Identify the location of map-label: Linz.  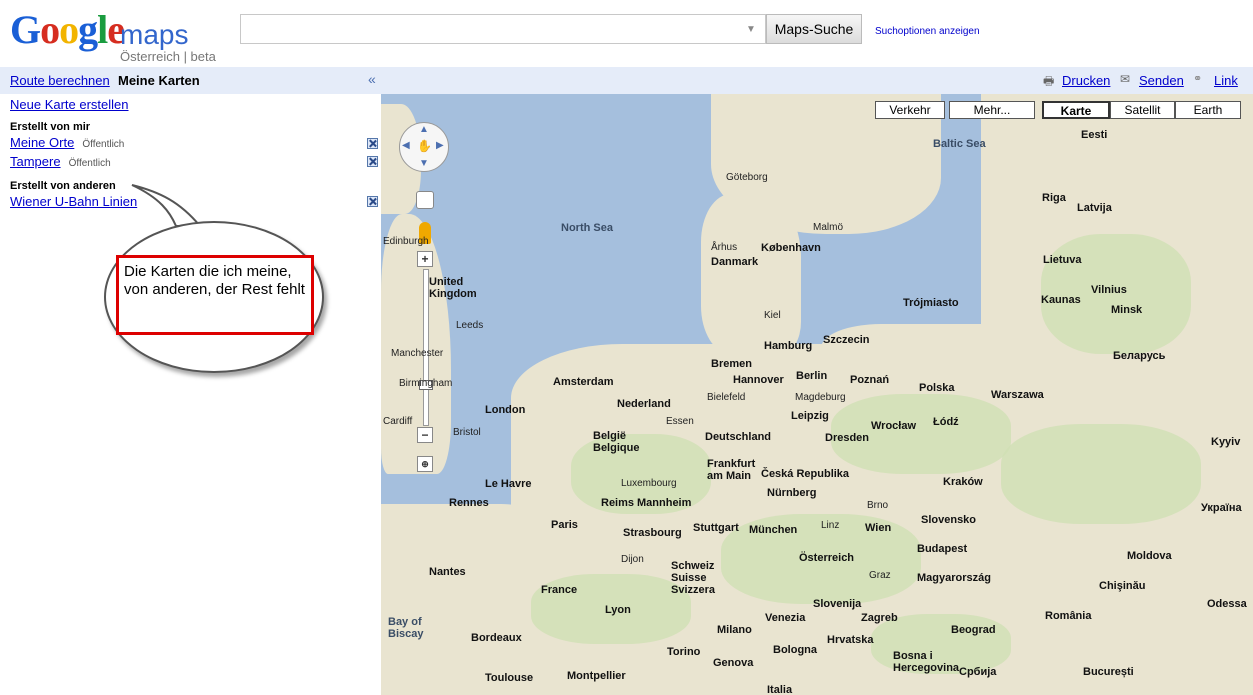
(830, 525).